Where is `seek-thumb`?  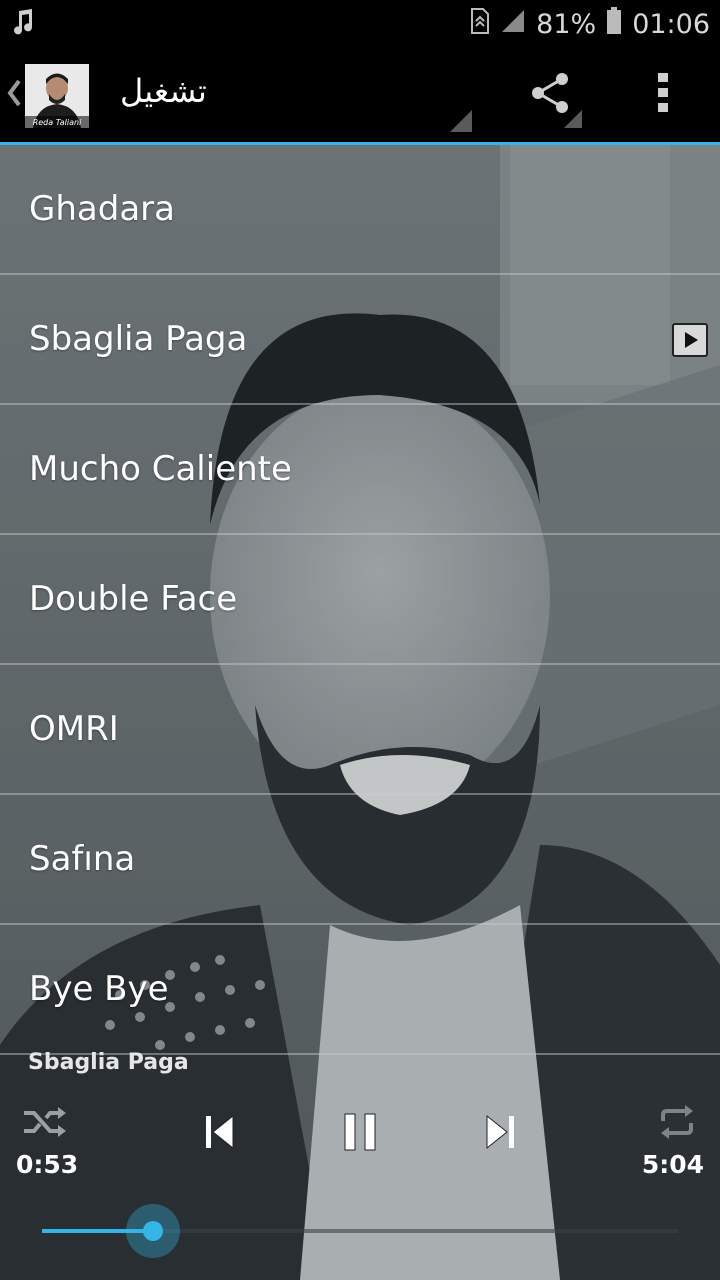
seek-thumb is located at coordinates (153, 1231).